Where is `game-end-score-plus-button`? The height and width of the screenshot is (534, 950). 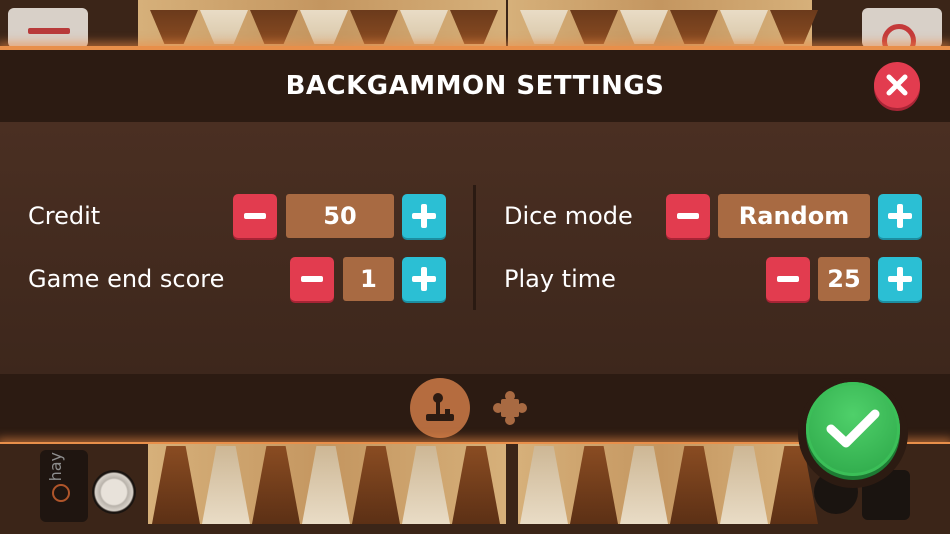
game-end-score-plus-button is located at coordinates (424, 279).